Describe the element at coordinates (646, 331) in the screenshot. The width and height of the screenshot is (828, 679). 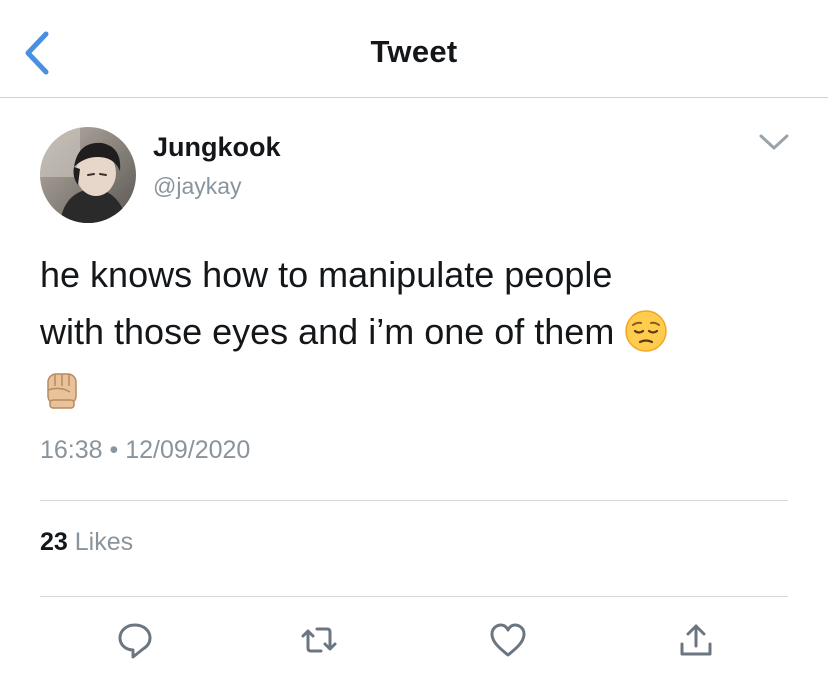
I see `pensive-face-icon` at that location.